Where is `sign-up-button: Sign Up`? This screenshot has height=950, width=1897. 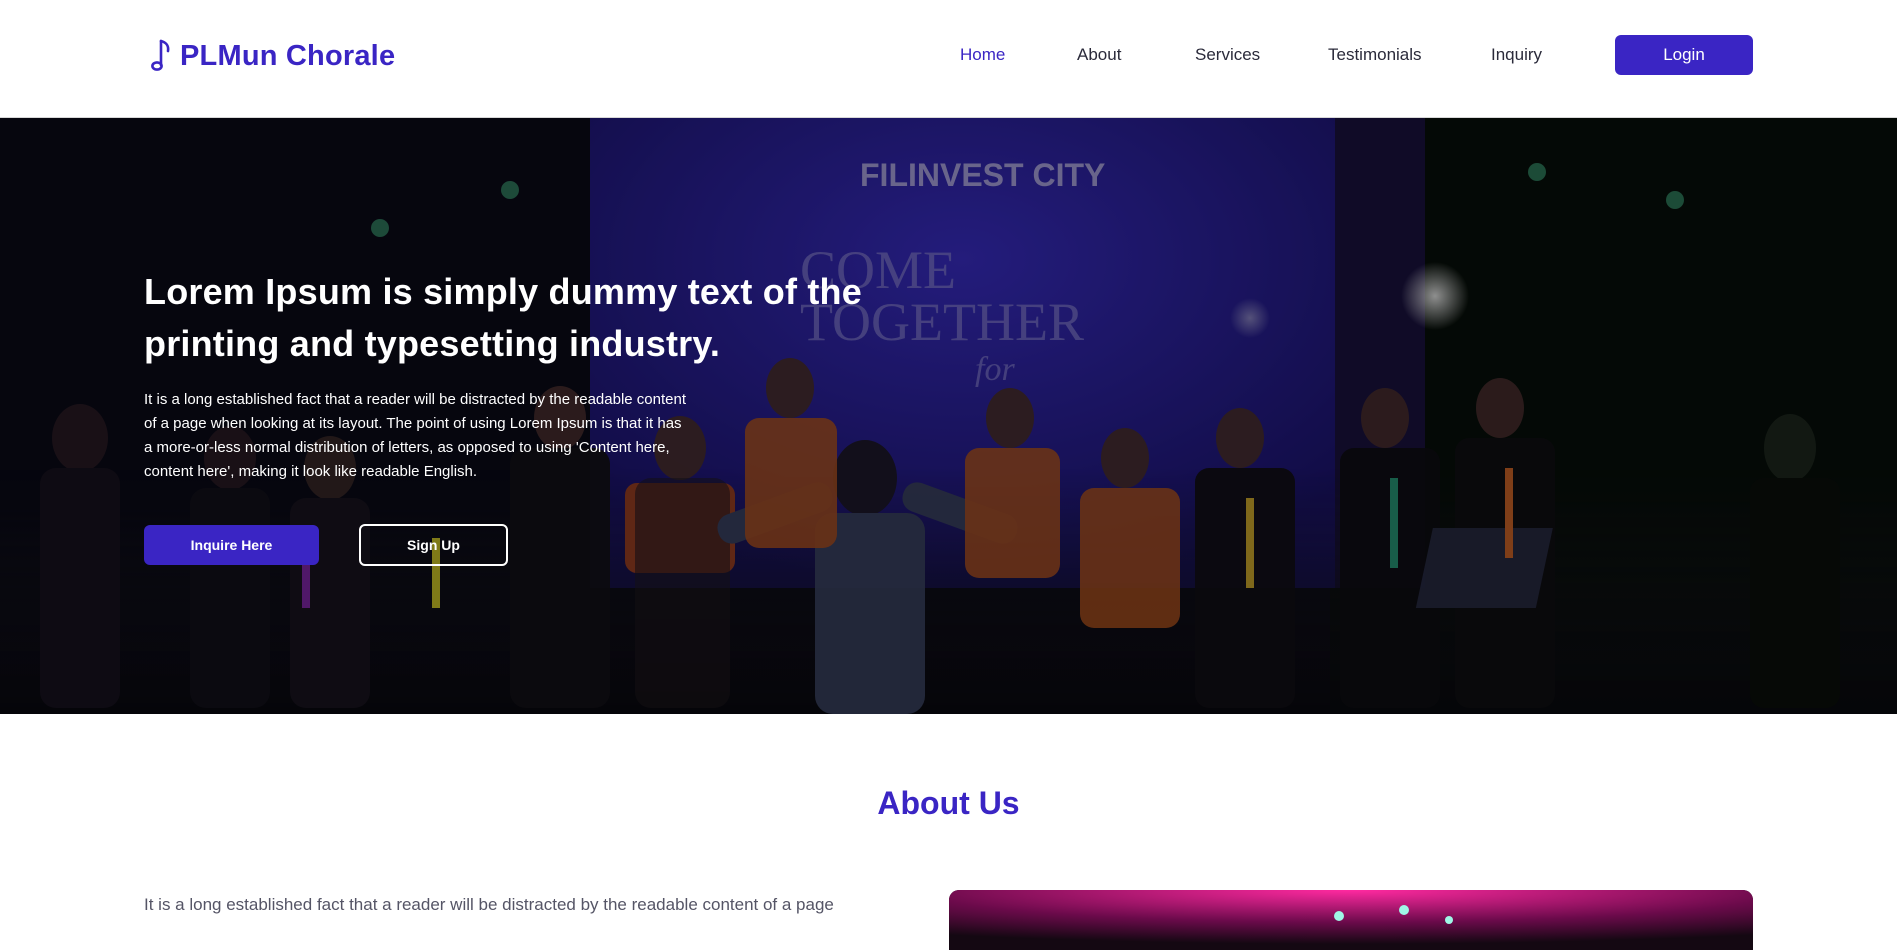 sign-up-button: Sign Up is located at coordinates (433, 545).